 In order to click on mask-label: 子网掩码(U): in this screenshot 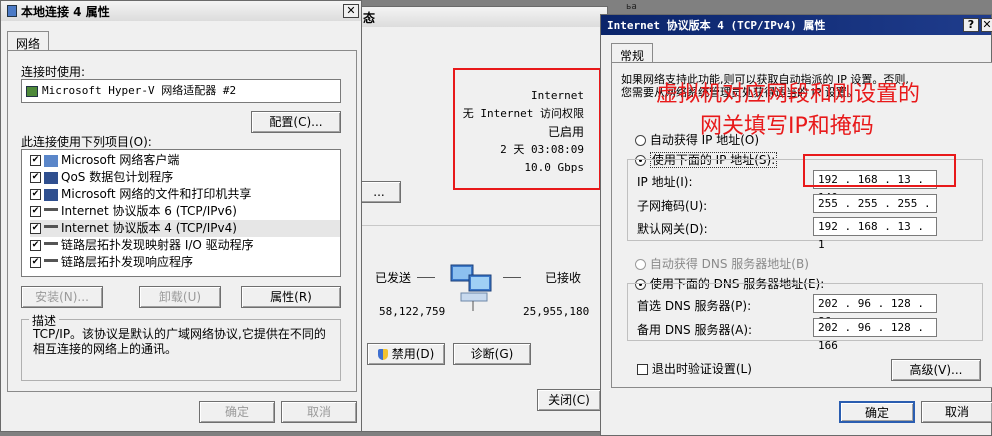, I will do `click(672, 206)`.